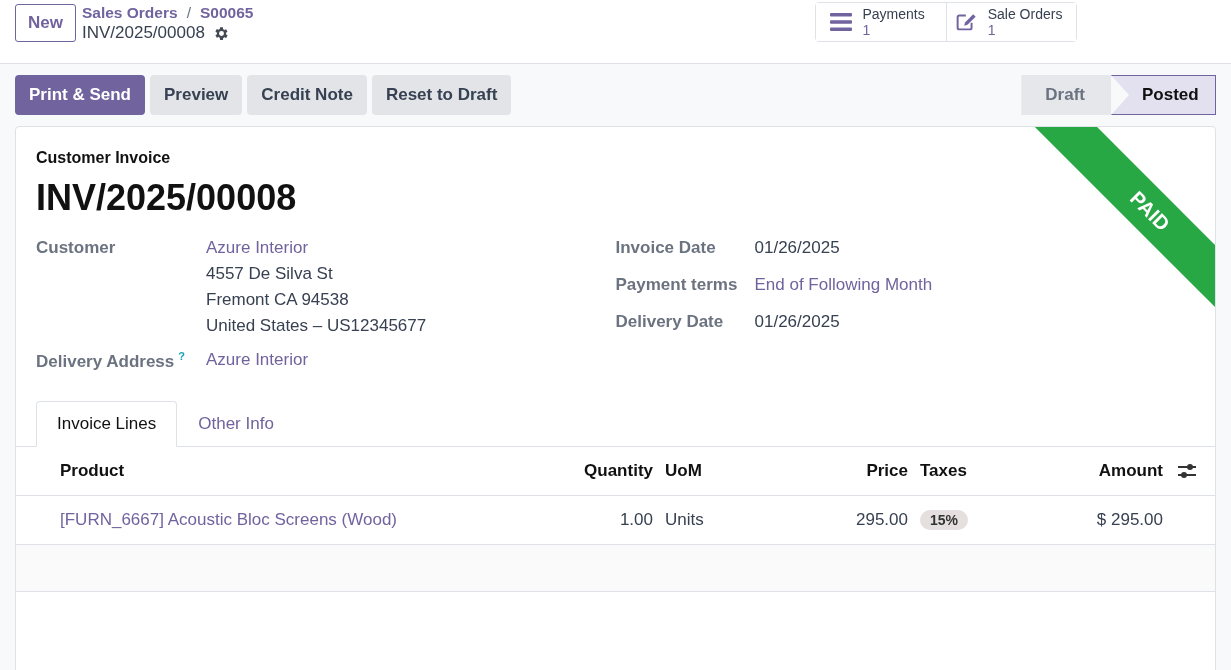 This screenshot has width=1231, height=670. Describe the element at coordinates (307, 95) in the screenshot. I see `action-button: Credit Note` at that location.